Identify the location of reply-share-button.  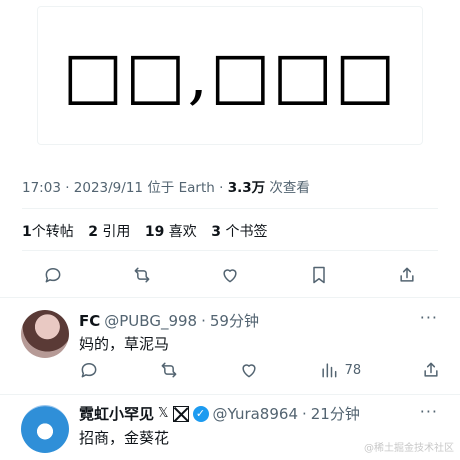
(431, 370).